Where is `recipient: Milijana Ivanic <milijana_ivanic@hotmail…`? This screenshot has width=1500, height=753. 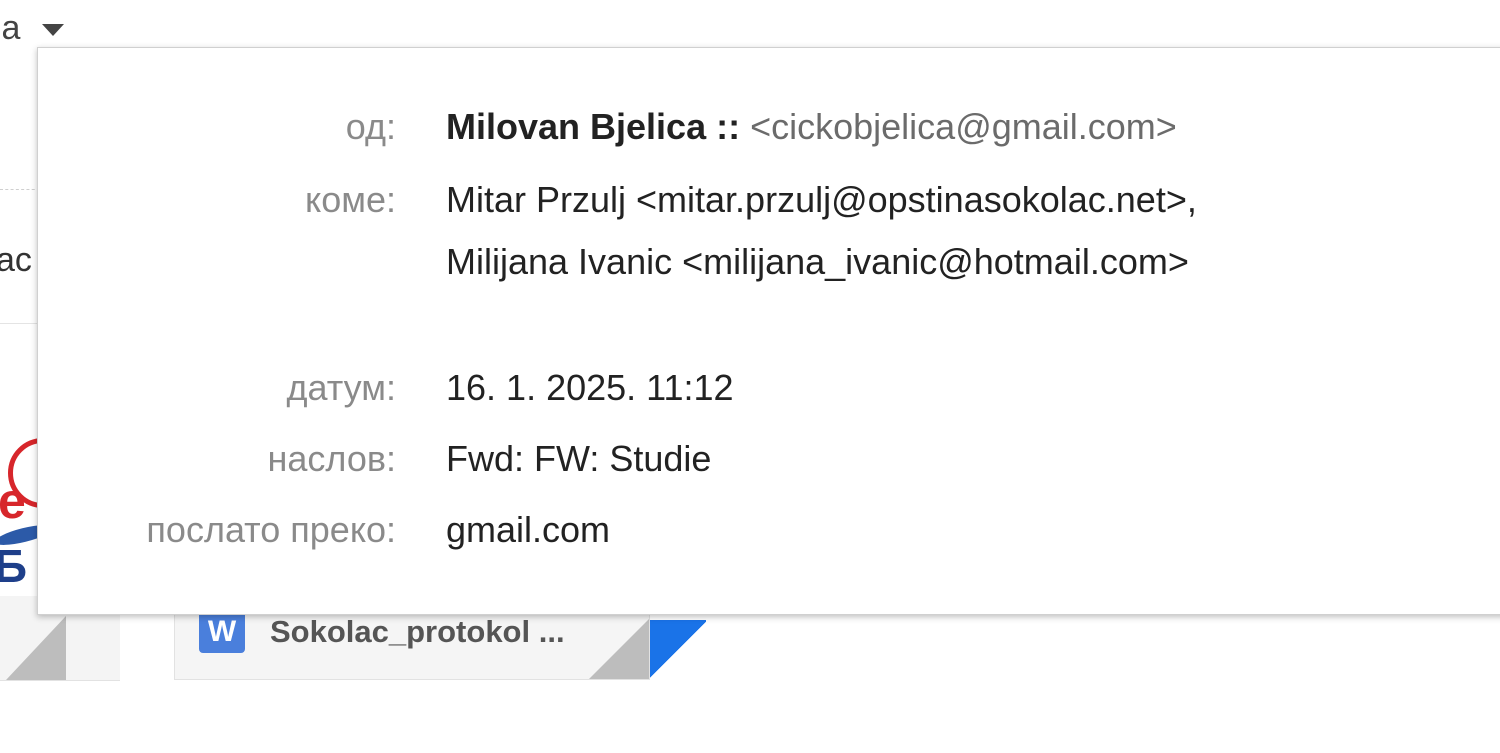
recipient: Milijana Ivanic <milijana_ivanic@hotmail… is located at coordinates (817, 261).